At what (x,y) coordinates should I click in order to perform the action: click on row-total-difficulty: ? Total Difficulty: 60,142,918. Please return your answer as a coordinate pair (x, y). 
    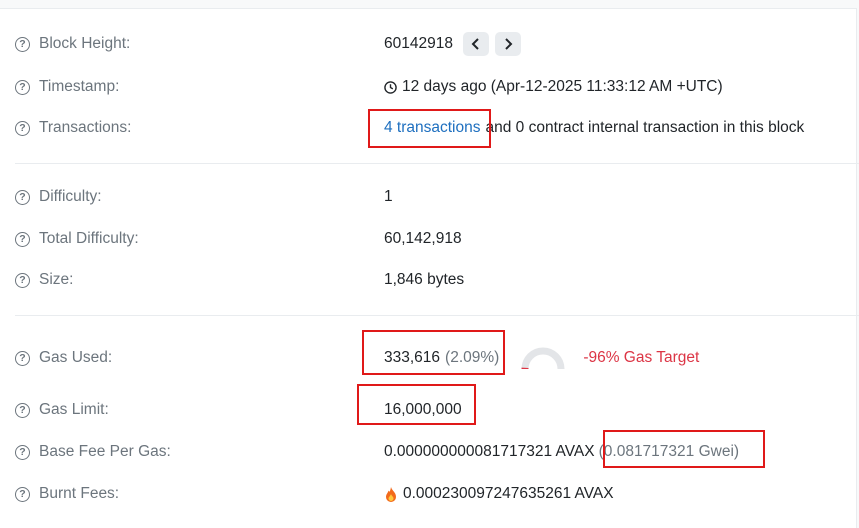
    Looking at the image, I should click on (429, 239).